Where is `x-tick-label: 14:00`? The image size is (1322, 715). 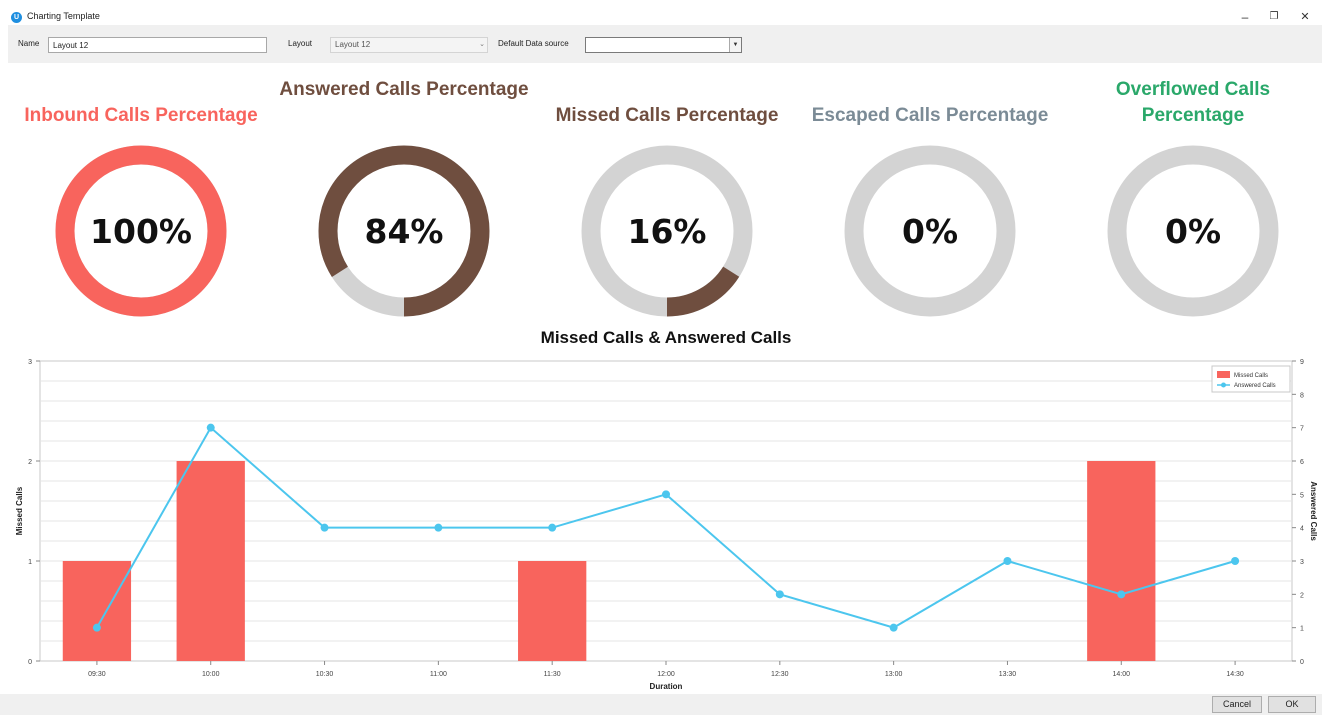
x-tick-label: 14:00 is located at coordinates (1122, 674).